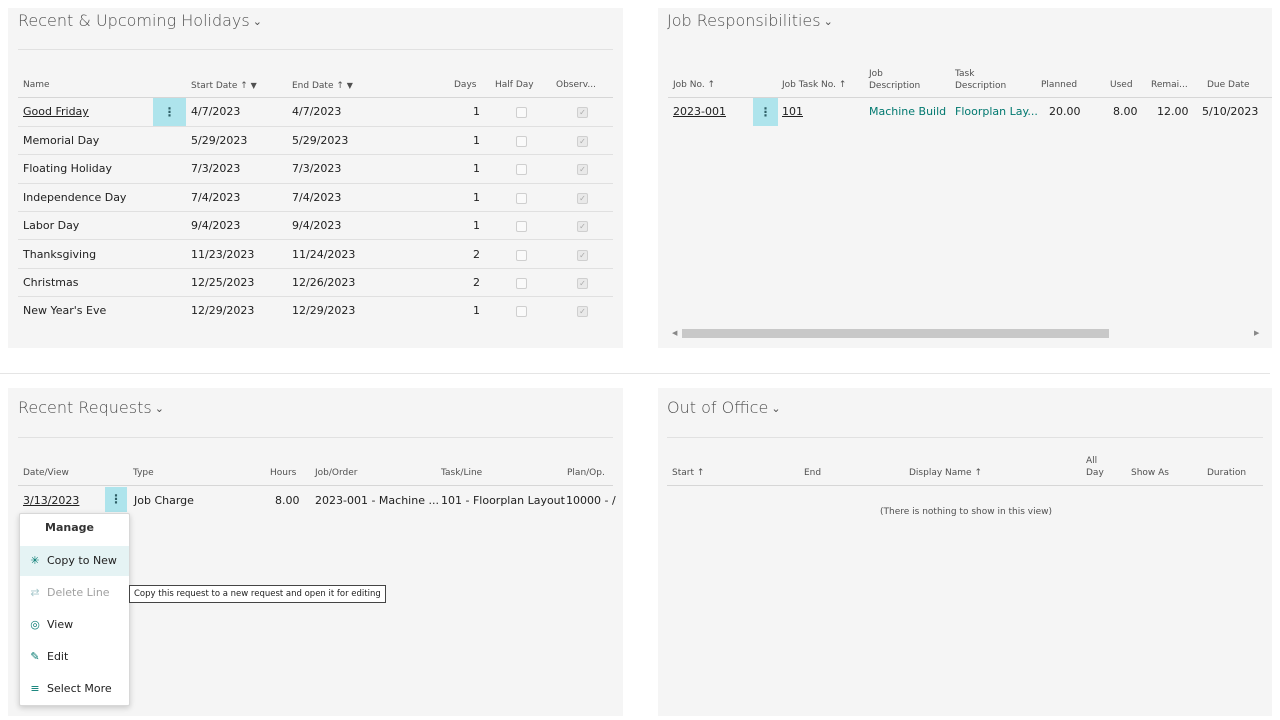 The image size is (1280, 720). Describe the element at coordinates (465, 85) in the screenshot. I see `col-days-header: Days` at that location.